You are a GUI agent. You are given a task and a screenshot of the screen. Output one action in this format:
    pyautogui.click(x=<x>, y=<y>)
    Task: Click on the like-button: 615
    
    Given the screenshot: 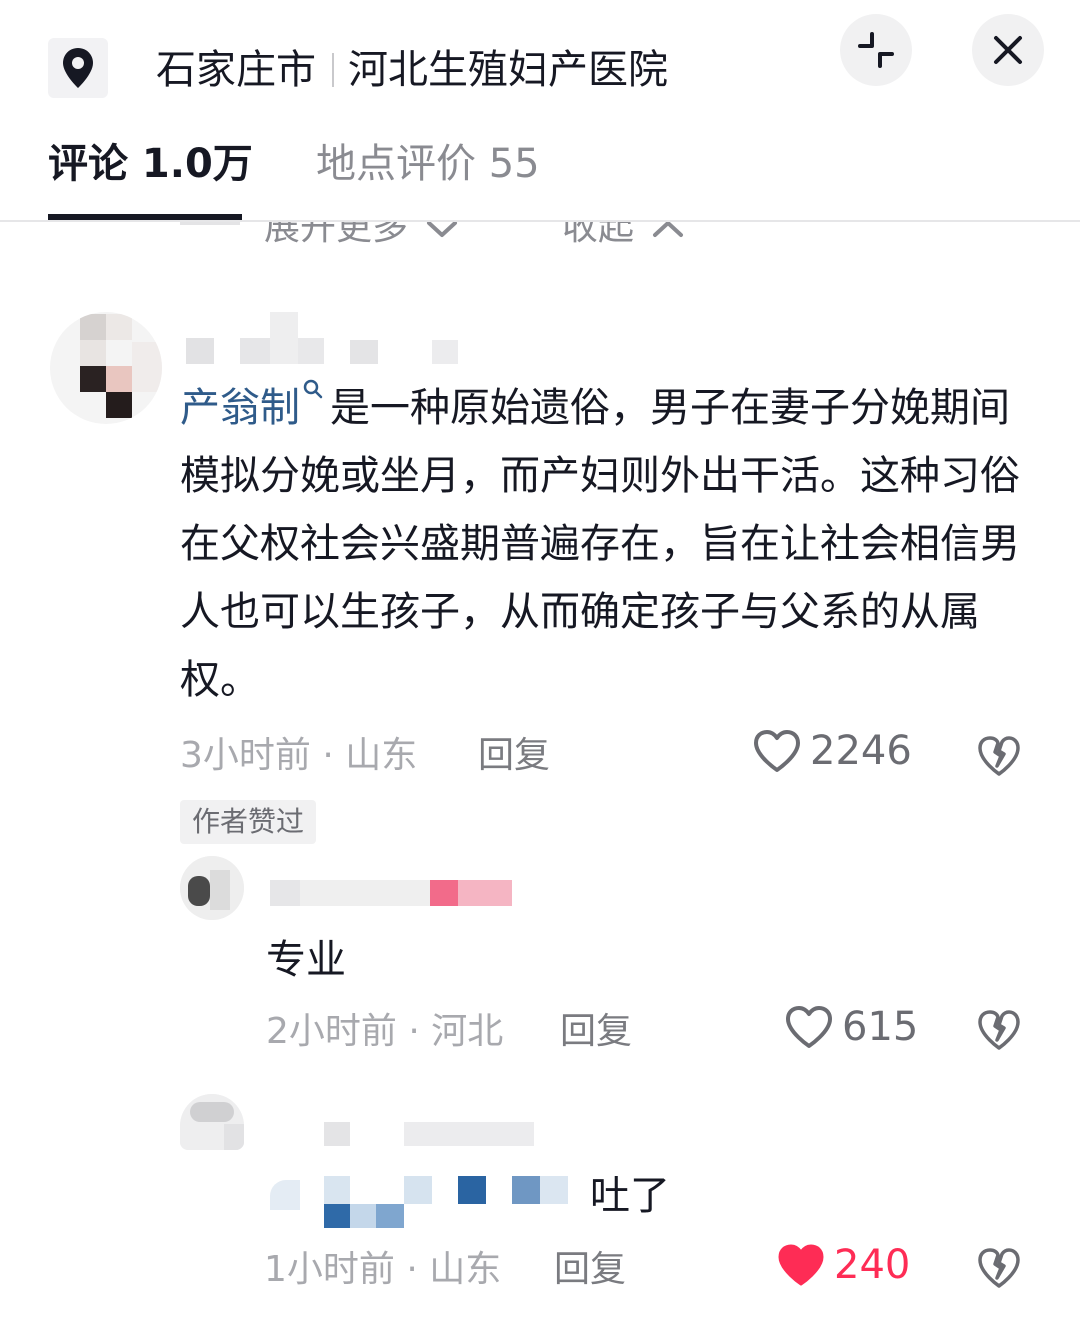 What is the action you would take?
    pyautogui.click(x=851, y=1027)
    